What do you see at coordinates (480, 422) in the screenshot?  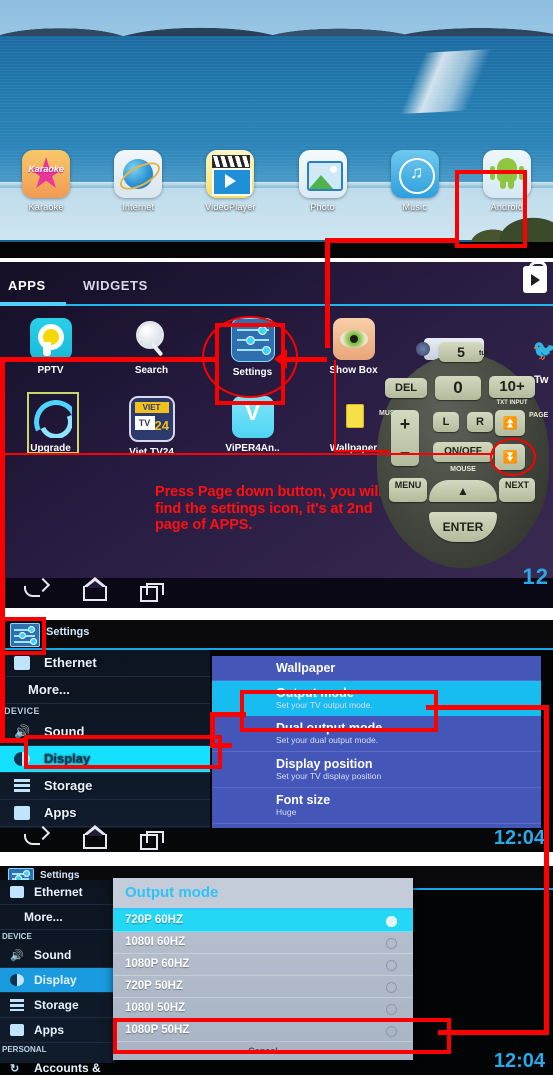 I see `remote-key-mouse-right: R` at bounding box center [480, 422].